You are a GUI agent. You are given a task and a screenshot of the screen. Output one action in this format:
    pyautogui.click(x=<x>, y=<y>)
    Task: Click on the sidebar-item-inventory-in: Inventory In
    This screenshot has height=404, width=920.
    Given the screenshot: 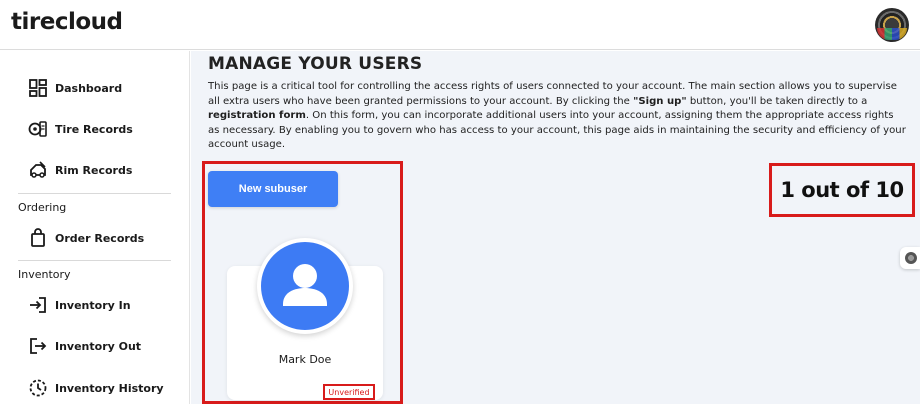 What is the action you would take?
    pyautogui.click(x=79, y=305)
    